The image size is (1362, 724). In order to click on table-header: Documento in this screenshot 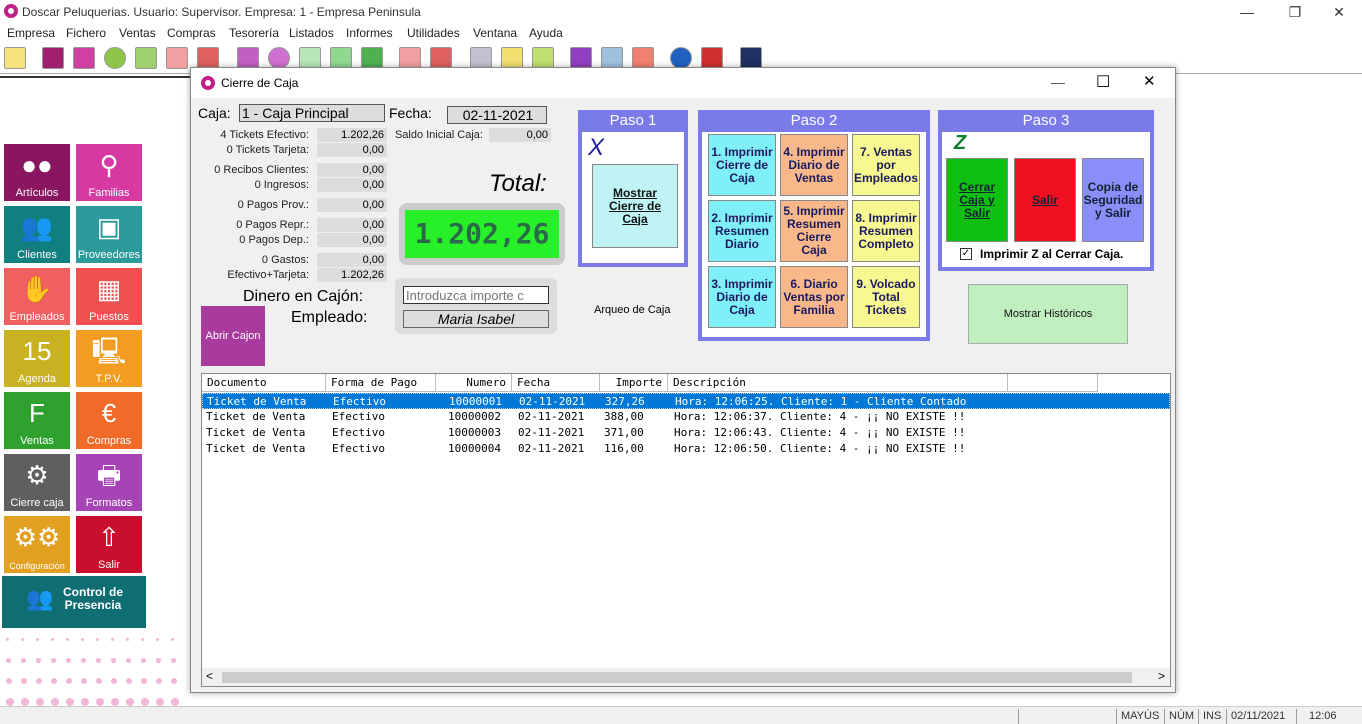, I will do `click(264, 383)`.